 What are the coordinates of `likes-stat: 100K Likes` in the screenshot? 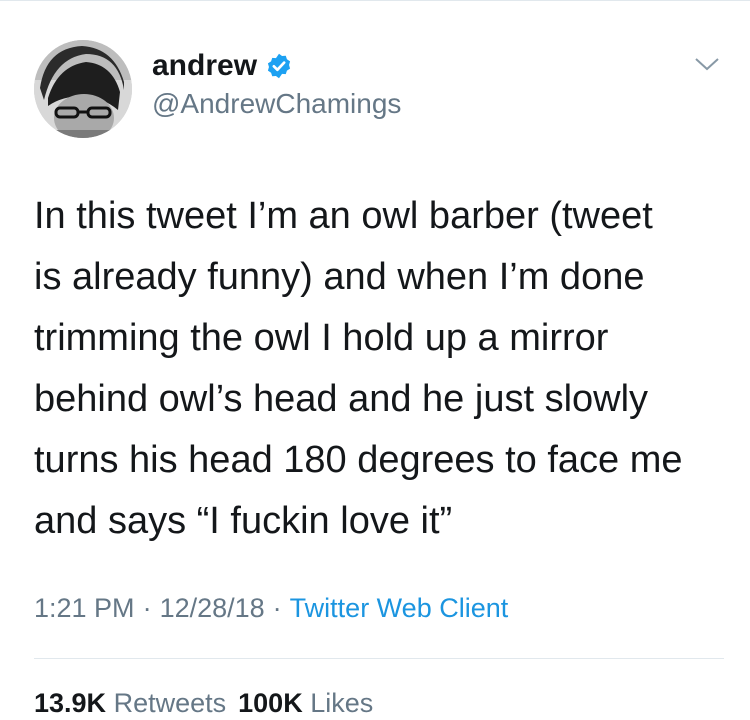 It's located at (305, 703).